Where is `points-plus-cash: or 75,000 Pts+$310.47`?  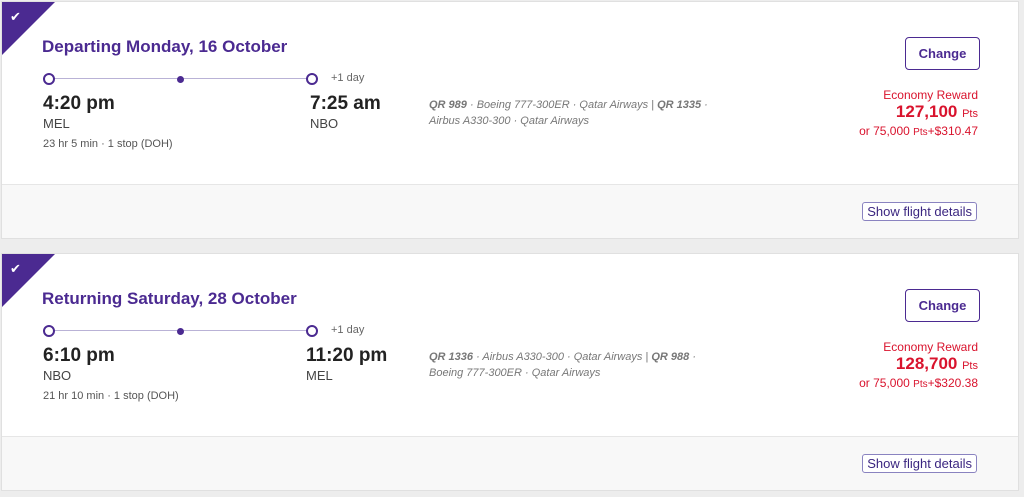
points-plus-cash: or 75,000 Pts+$310.47 is located at coordinates (918, 131).